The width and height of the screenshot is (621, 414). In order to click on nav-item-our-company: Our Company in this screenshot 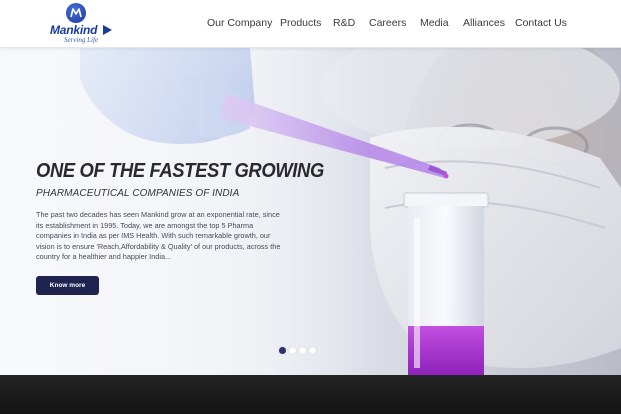, I will do `click(239, 23)`.